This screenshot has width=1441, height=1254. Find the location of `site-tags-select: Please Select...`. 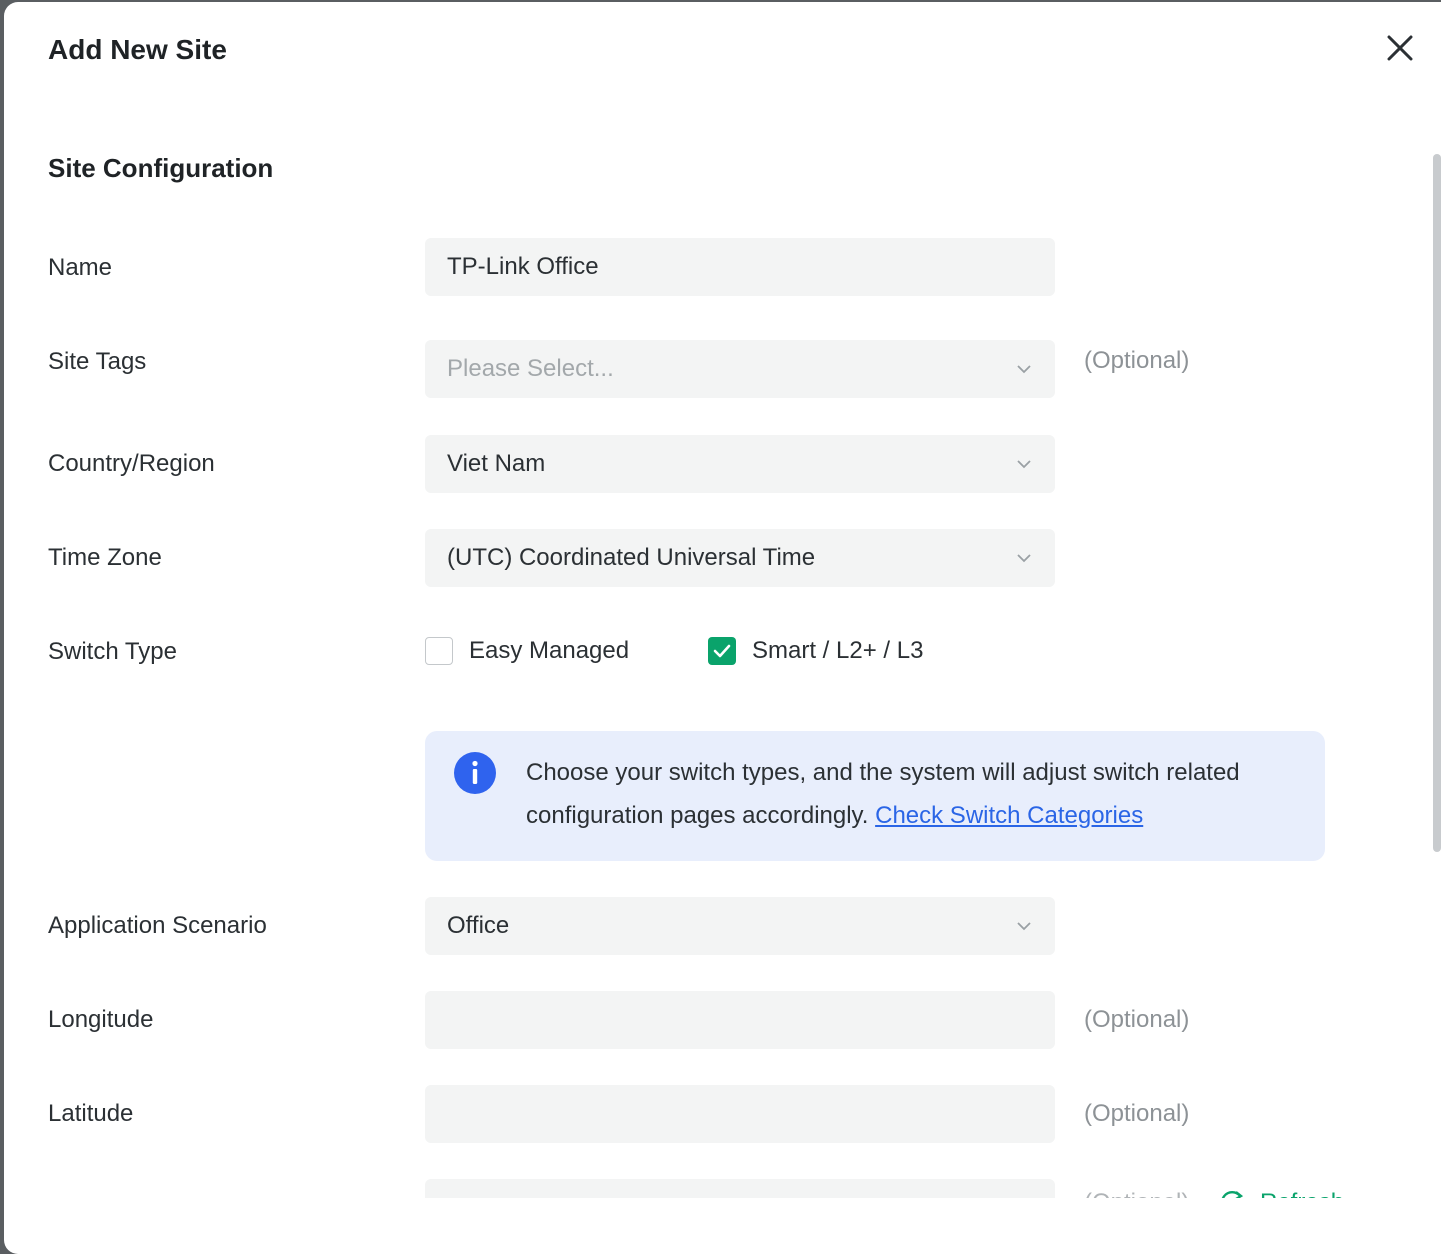

site-tags-select: Please Select... is located at coordinates (740, 369).